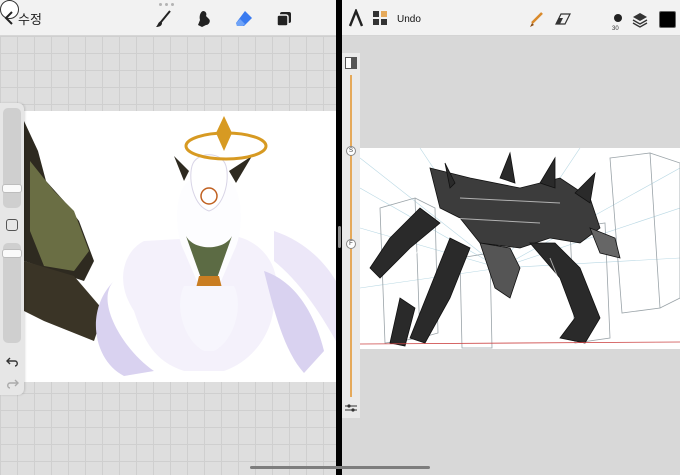  What do you see at coordinates (536, 20) in the screenshot?
I see `pencil-icon` at bounding box center [536, 20].